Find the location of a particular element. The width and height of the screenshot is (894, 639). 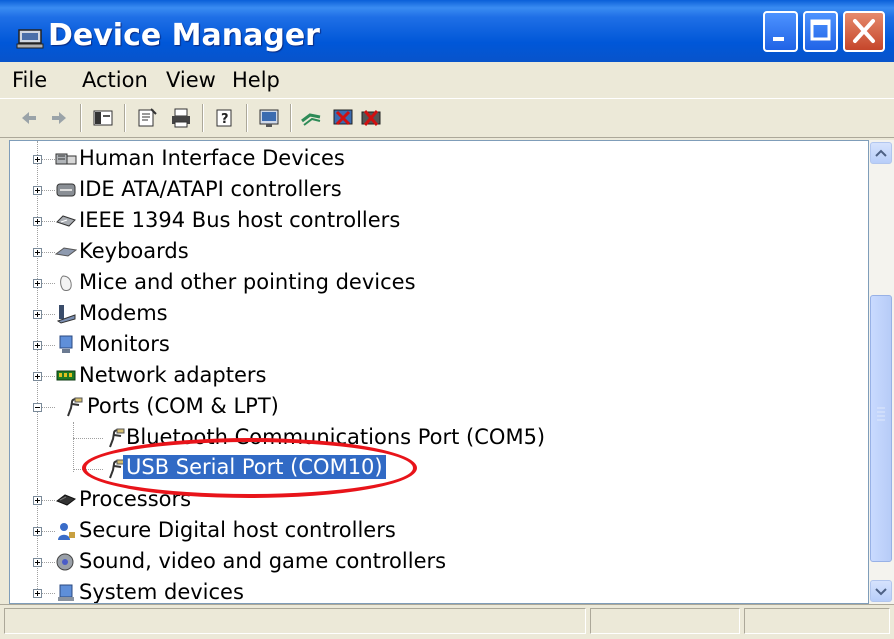

tree-item-sound: Sound, video and game controllers is located at coordinates (435, 562).